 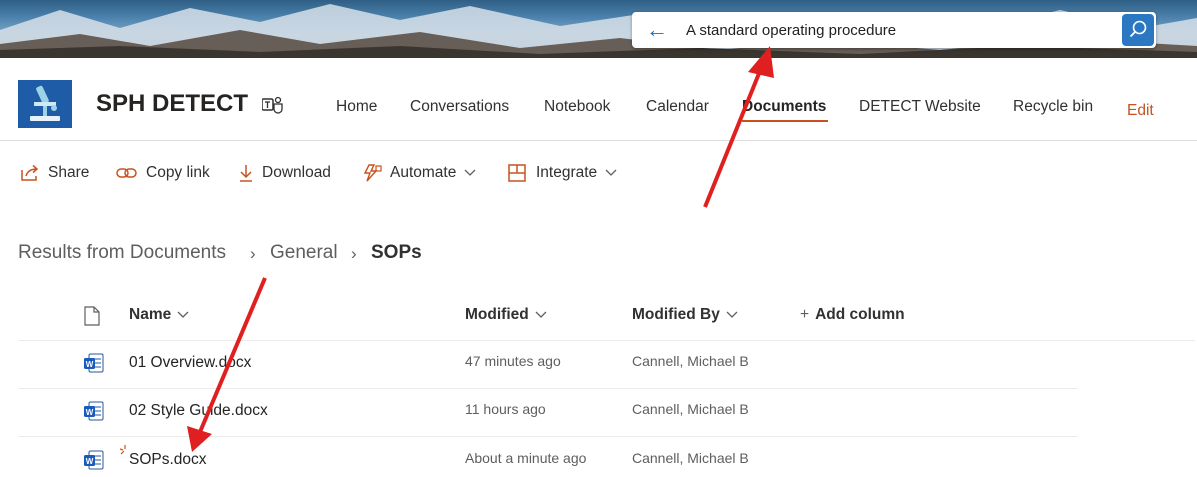 I want to click on file-icon, so click(x=92, y=316).